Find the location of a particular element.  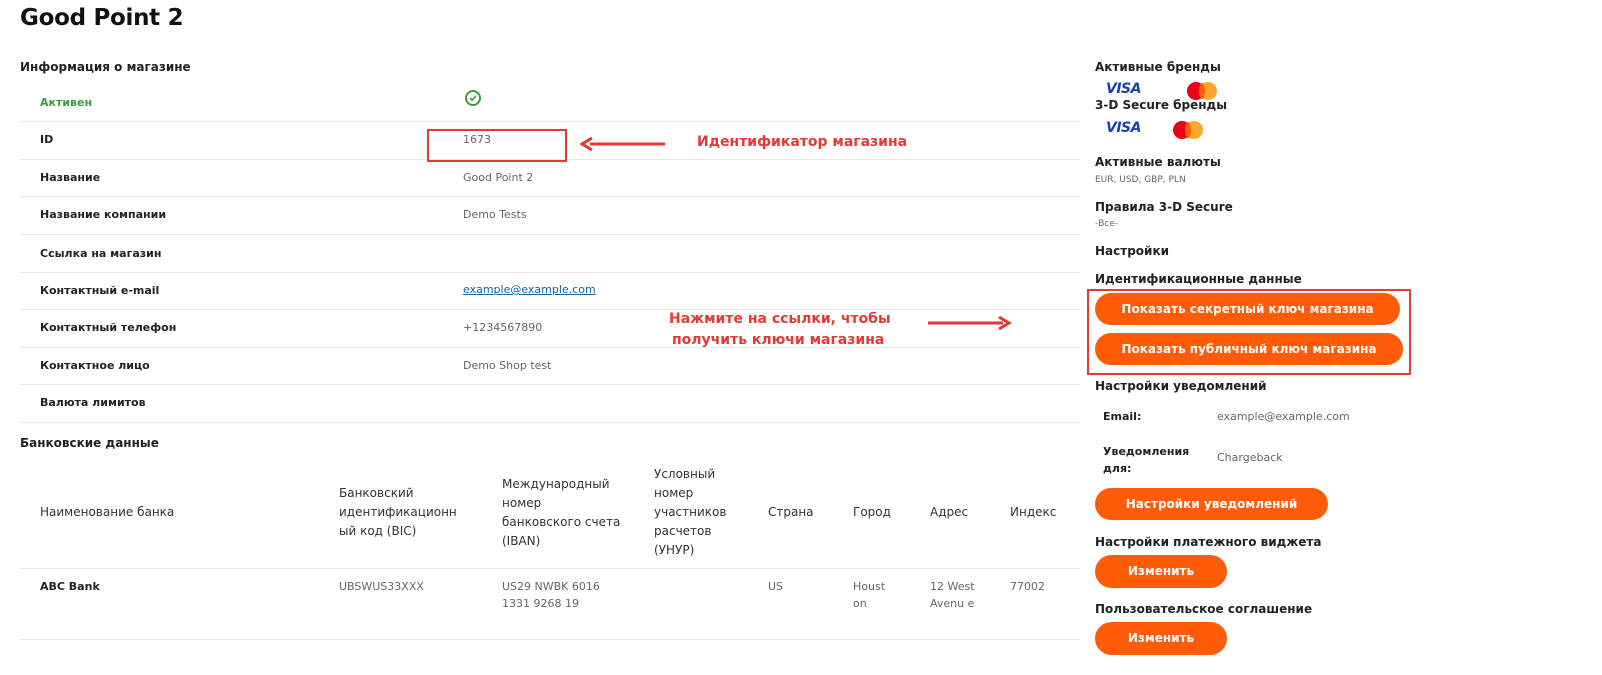

info-label-link: Ссылка на магазин is located at coordinates (101, 253).